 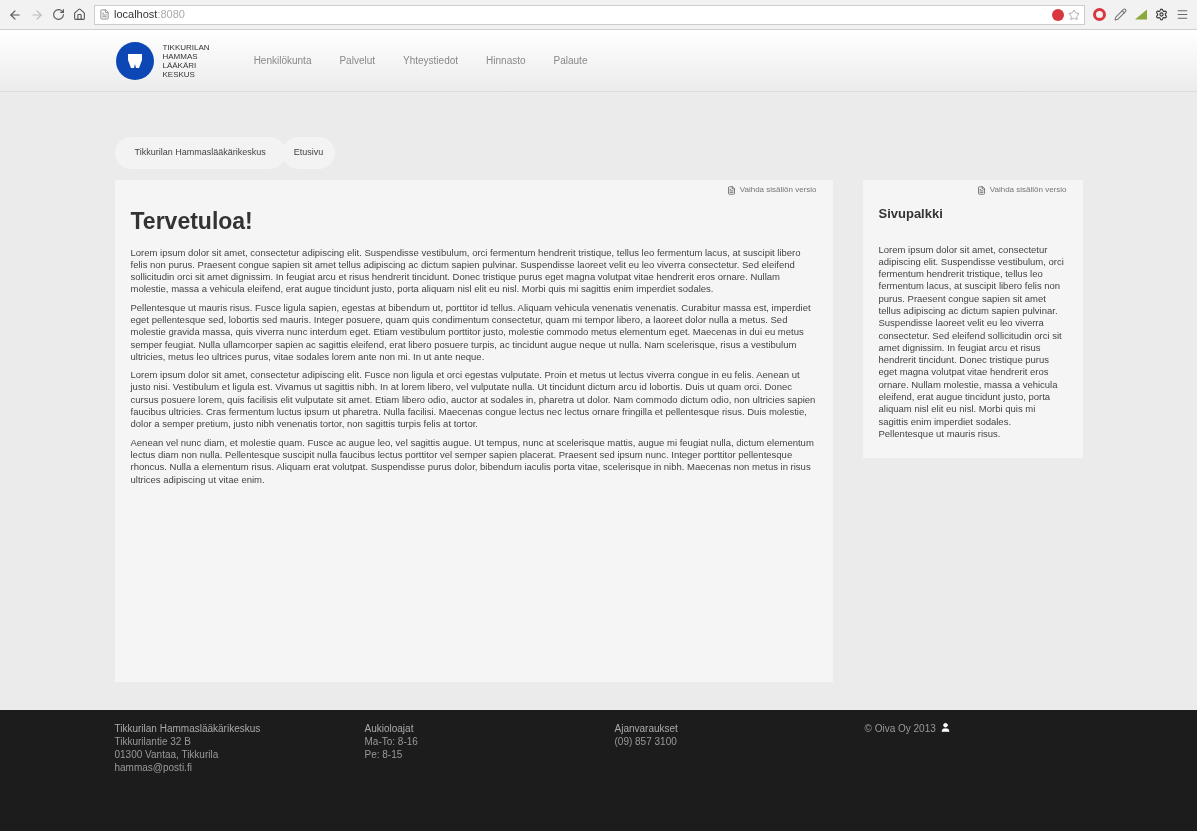 What do you see at coordinates (180, 56) in the screenshot?
I see `logo-text: HAMMAS` at bounding box center [180, 56].